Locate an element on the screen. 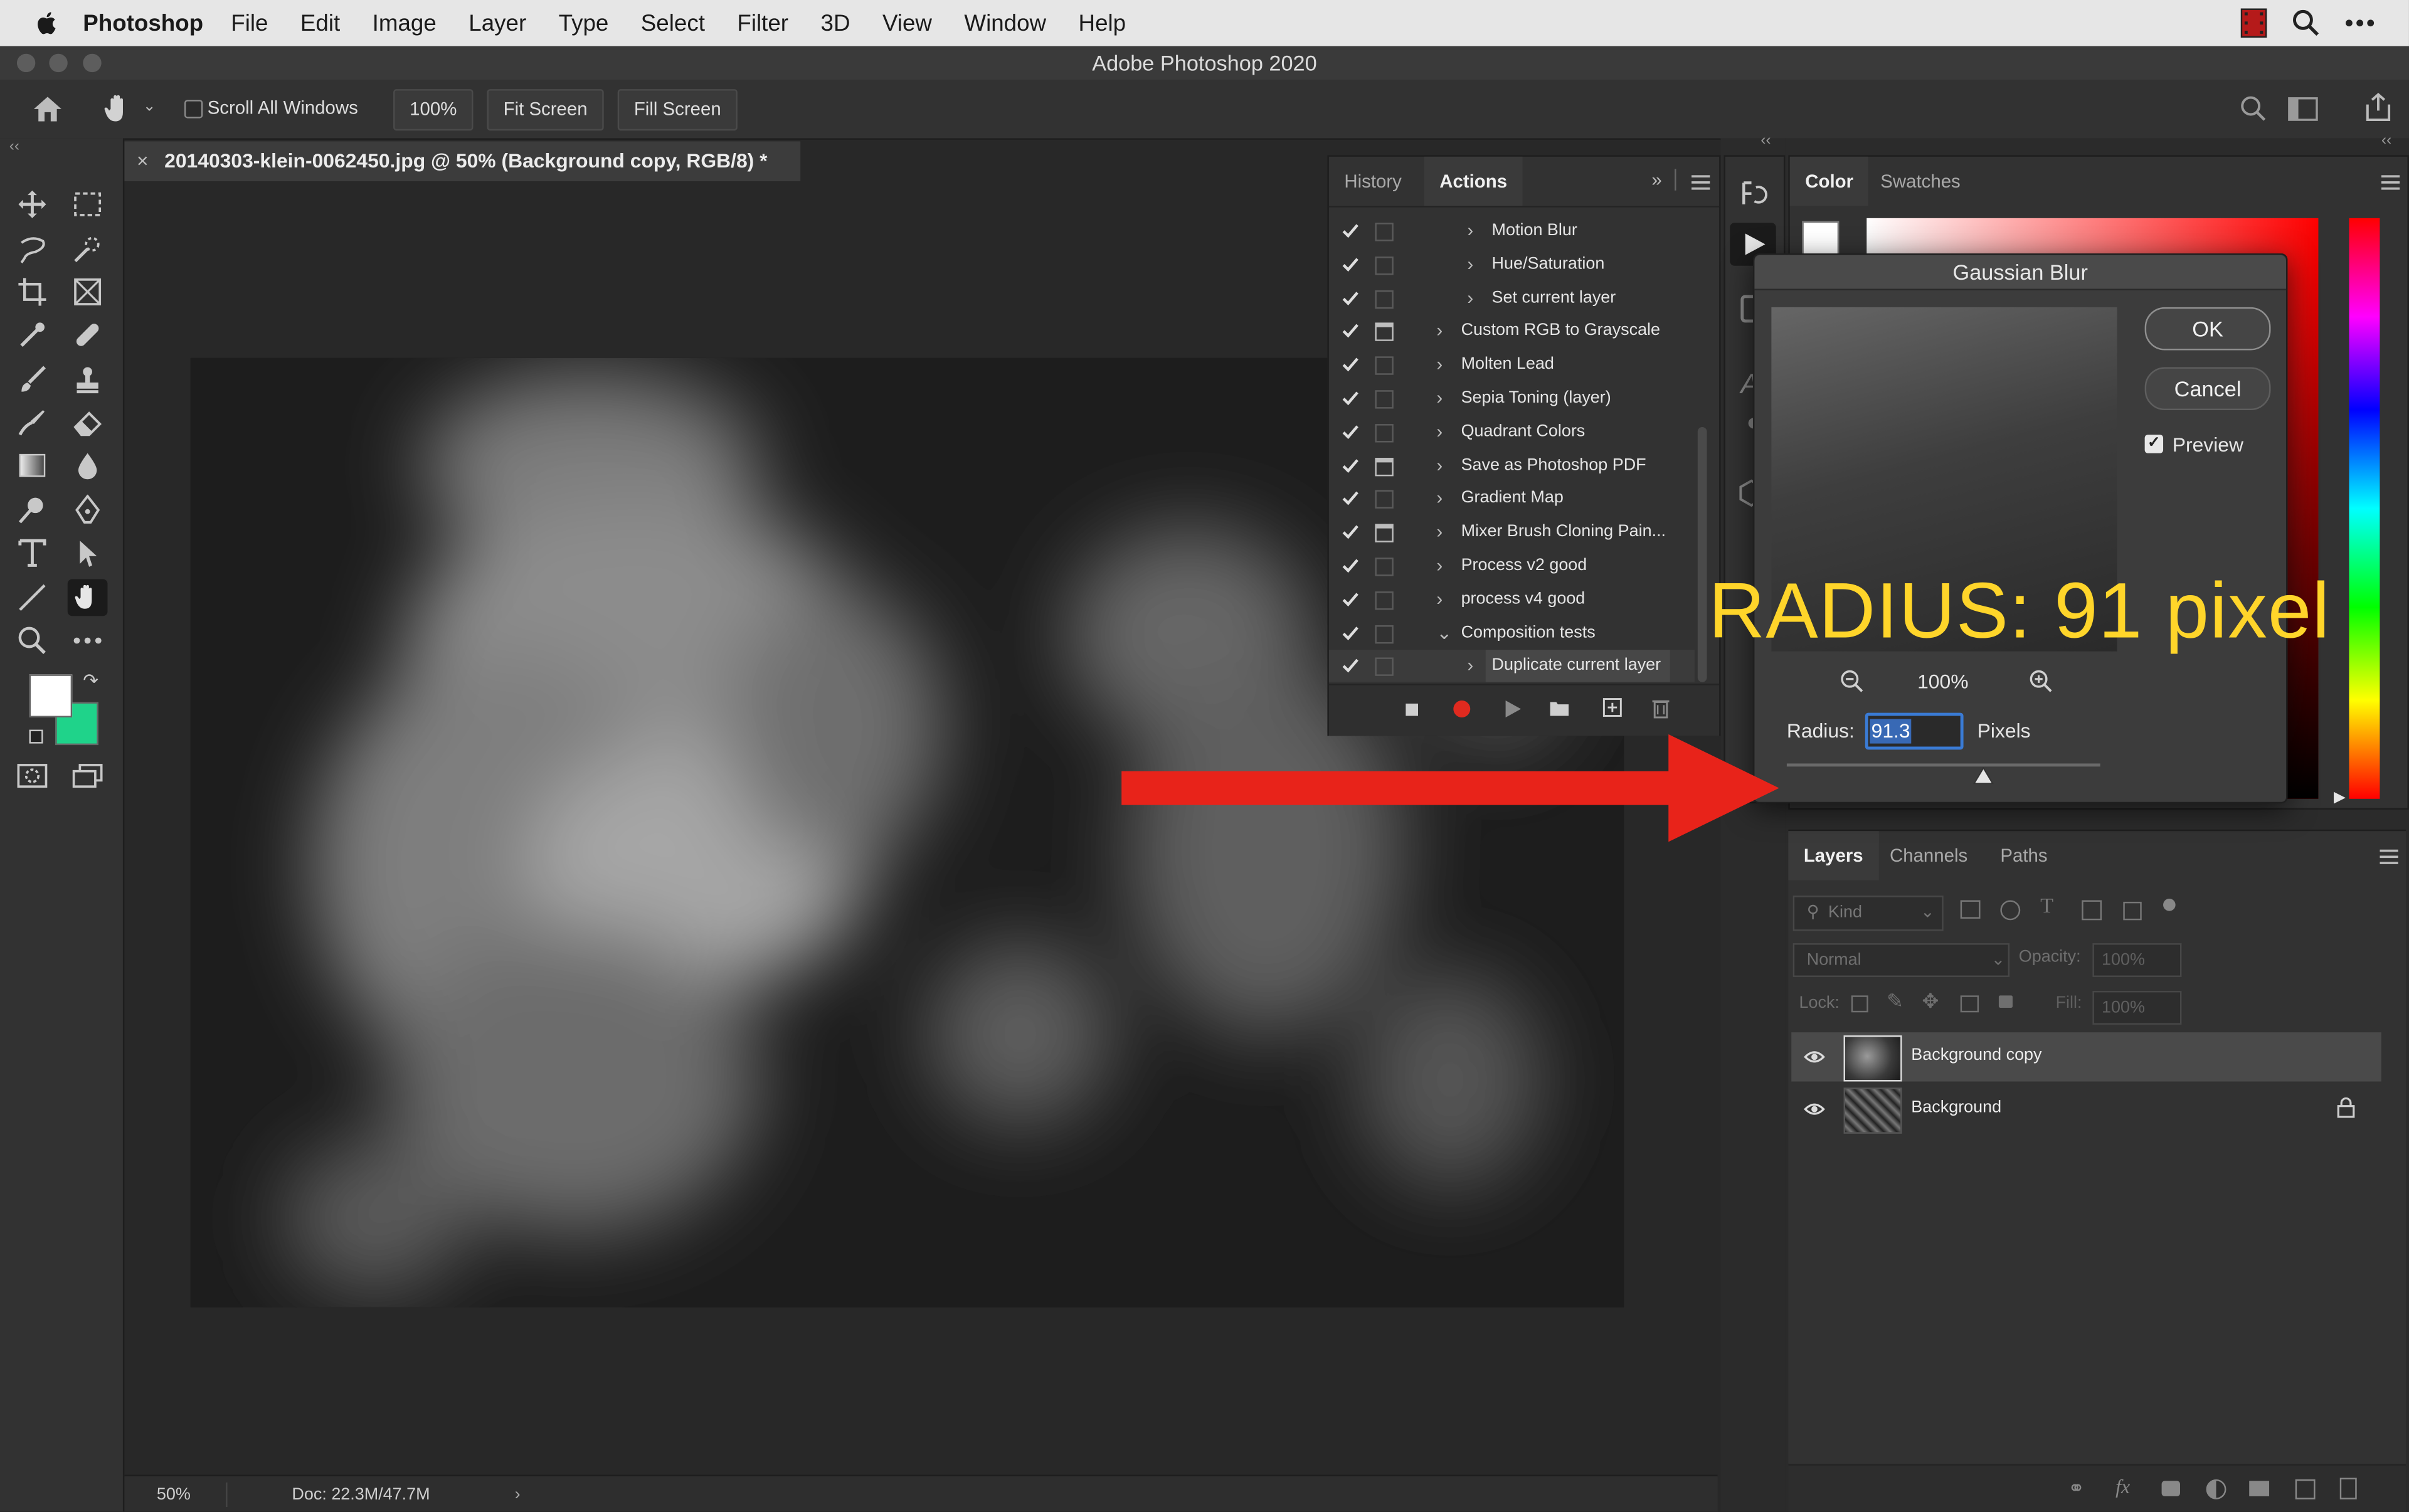  color-panel-foreground-swatch is located at coordinates (1821, 239).